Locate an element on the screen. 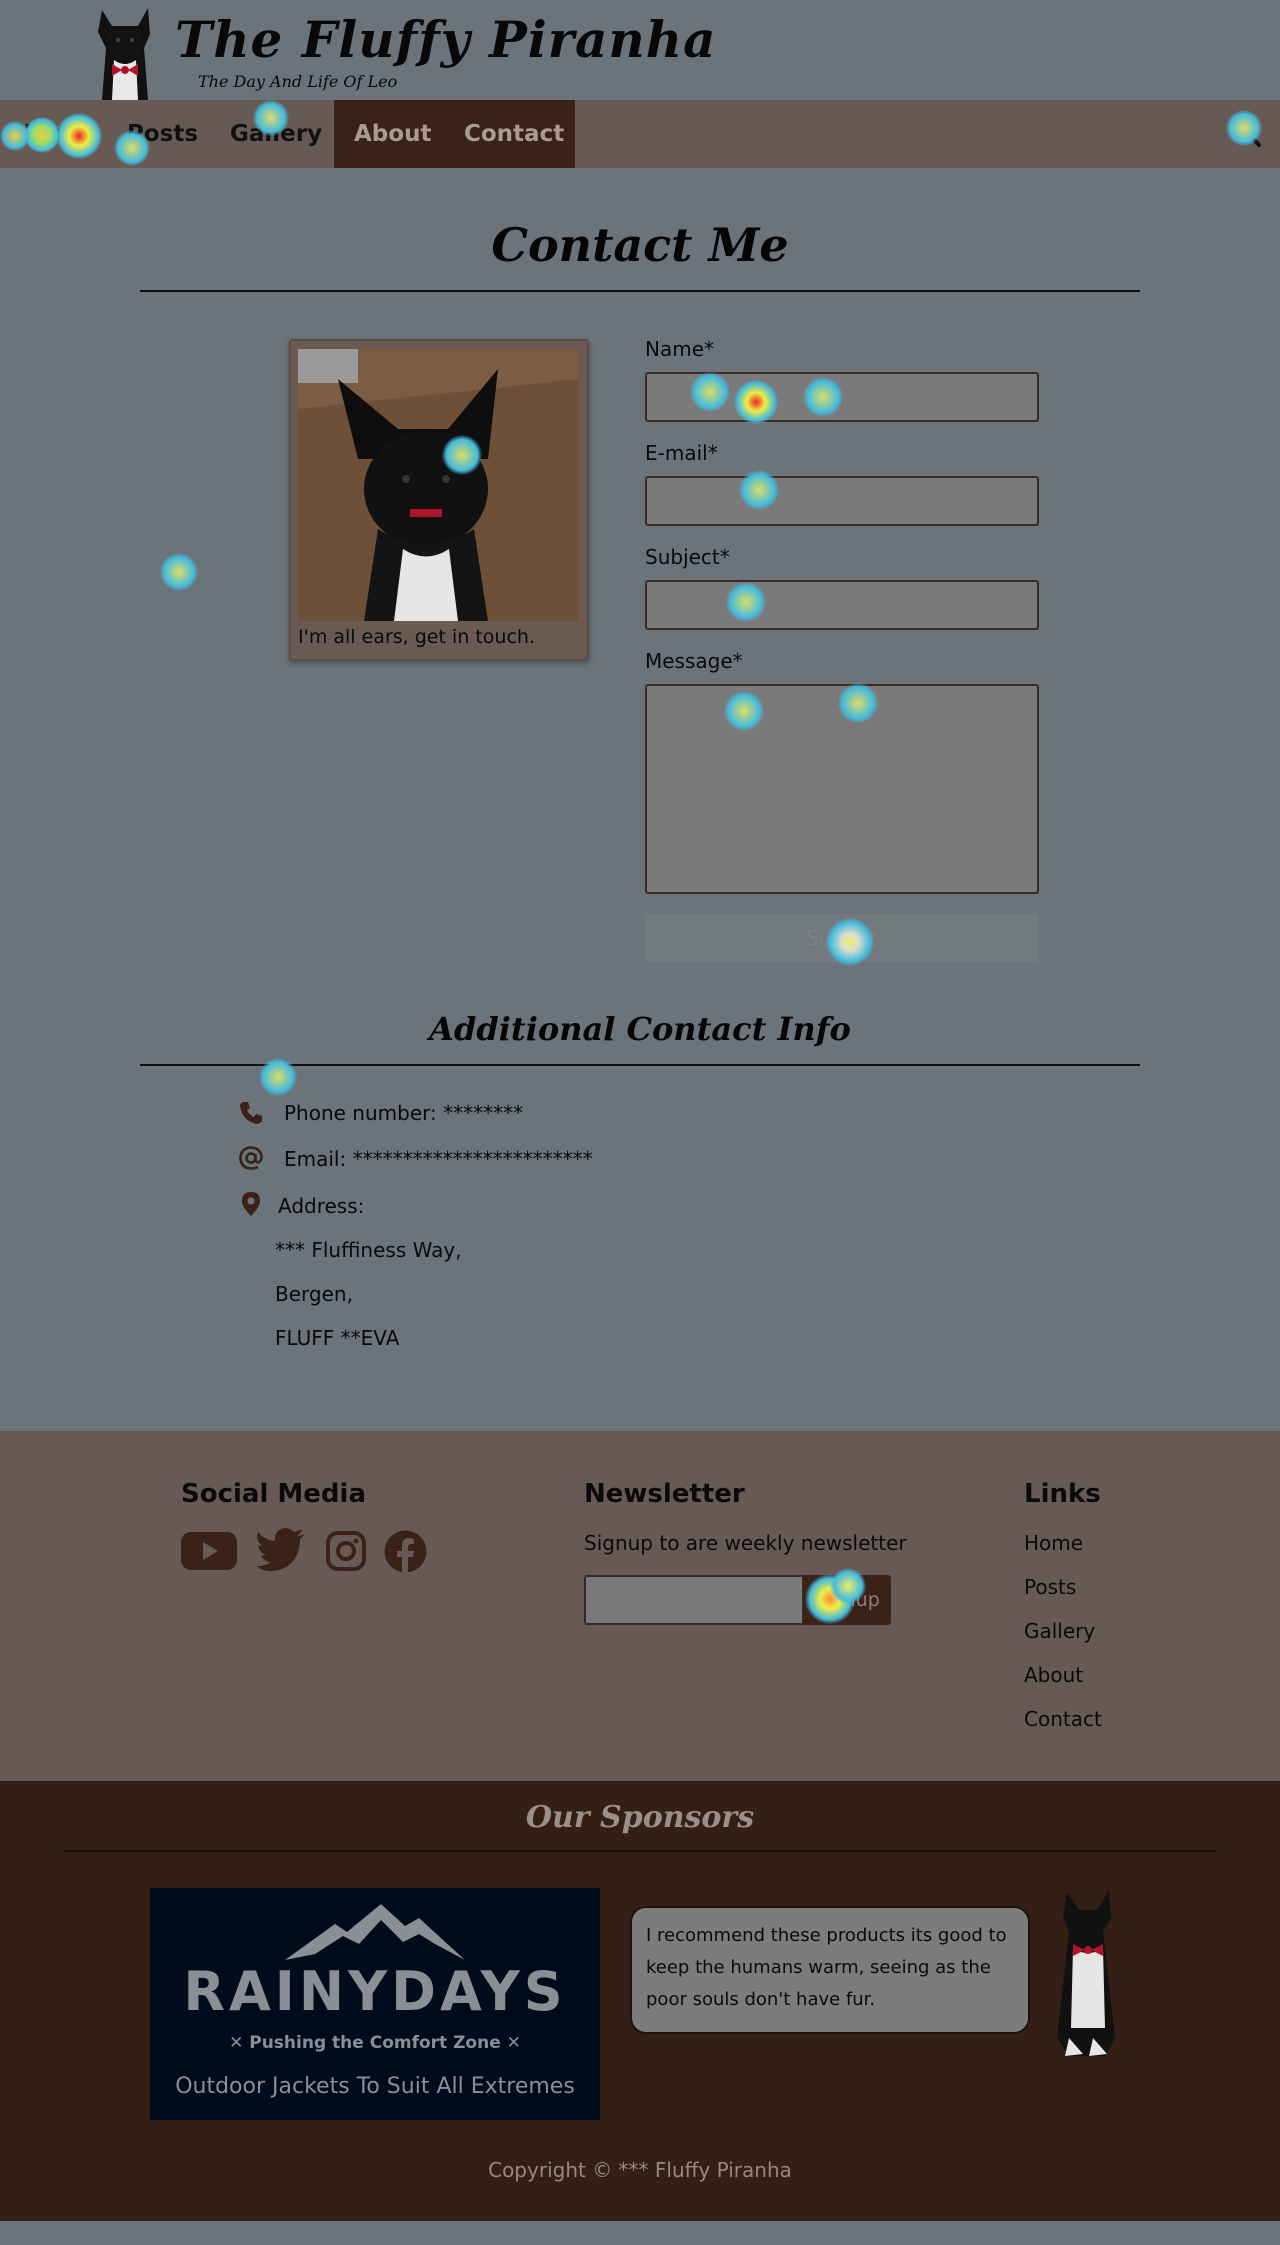 The image size is (1280, 2245). nav-item-about: About is located at coordinates (389, 134).